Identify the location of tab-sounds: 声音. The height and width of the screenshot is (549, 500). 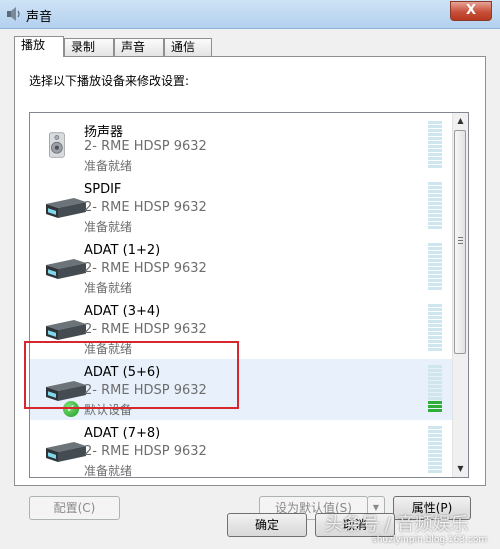
(139, 47).